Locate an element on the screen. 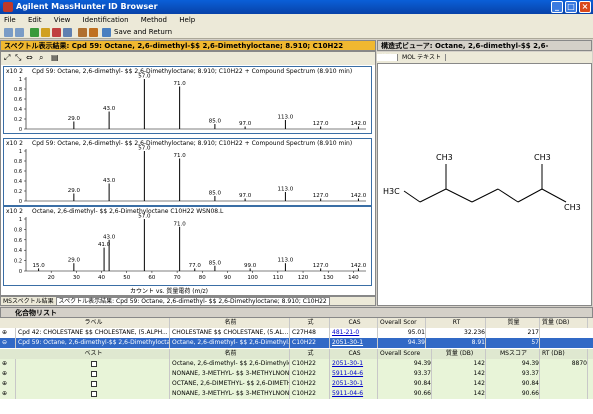 This screenshot has width=593, height=414. menu-help: Help is located at coordinates (187, 20).